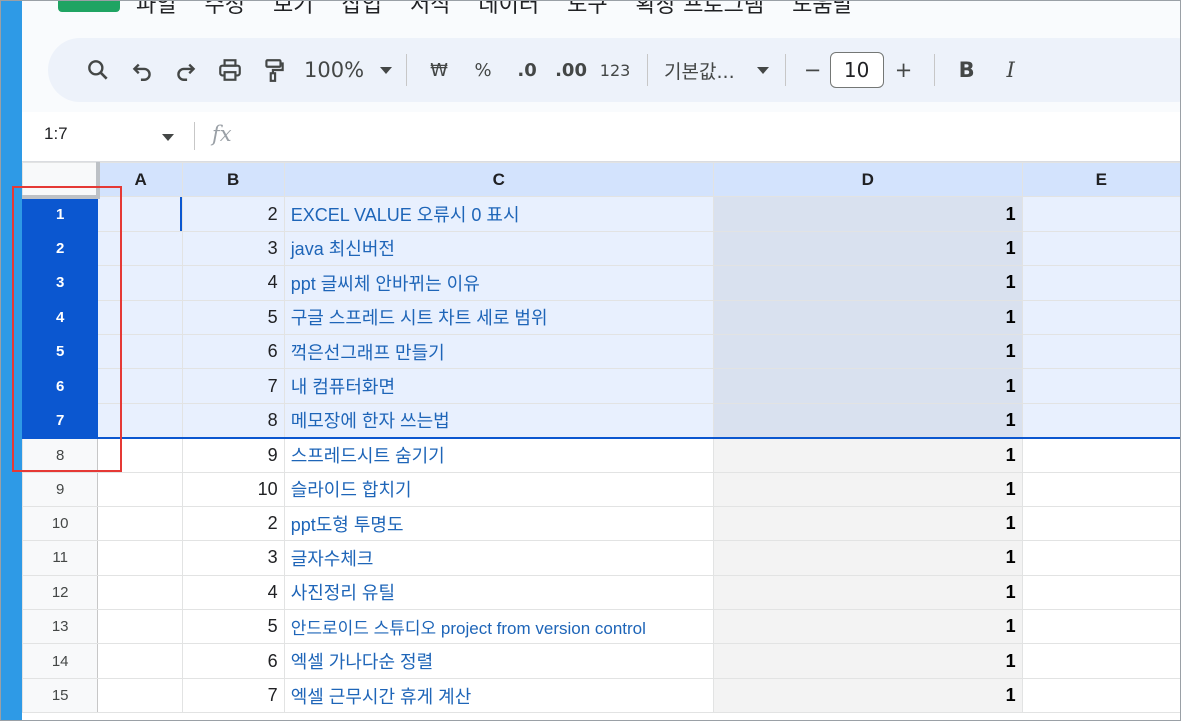 This screenshot has width=1181, height=721. Describe the element at coordinates (98, 70) in the screenshot. I see `search-button` at that location.